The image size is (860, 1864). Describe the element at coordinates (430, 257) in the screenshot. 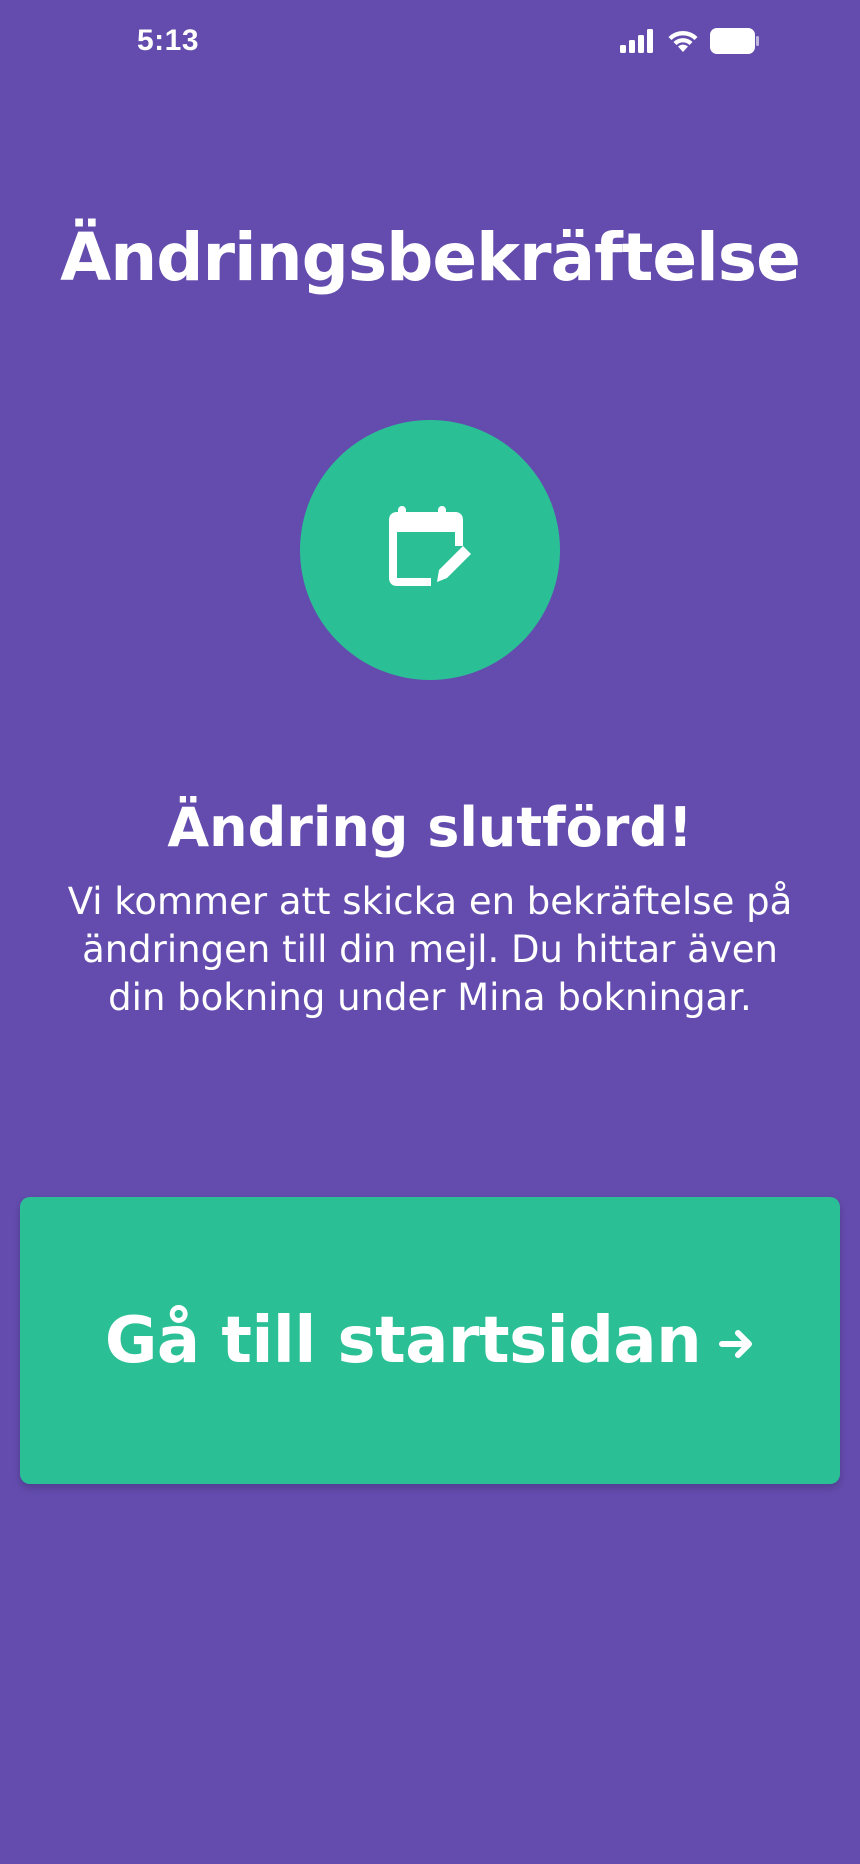

I see `page-title: Ändringsbekräftelse` at that location.